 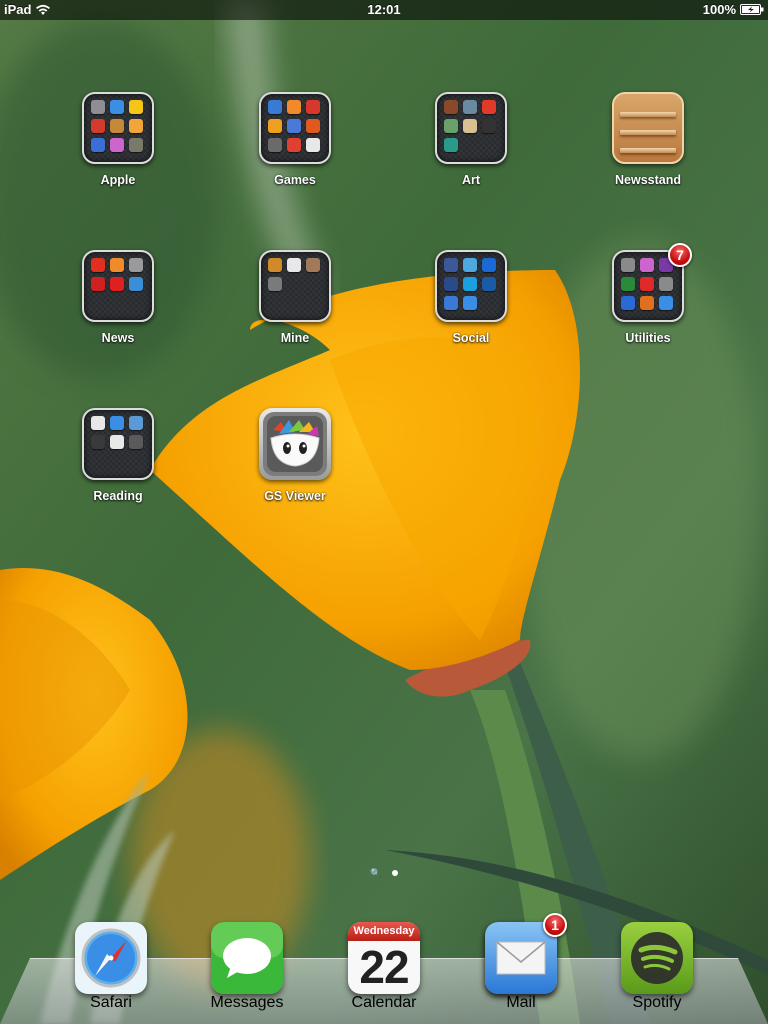 I want to click on folder-news: News, so click(x=118, y=297).